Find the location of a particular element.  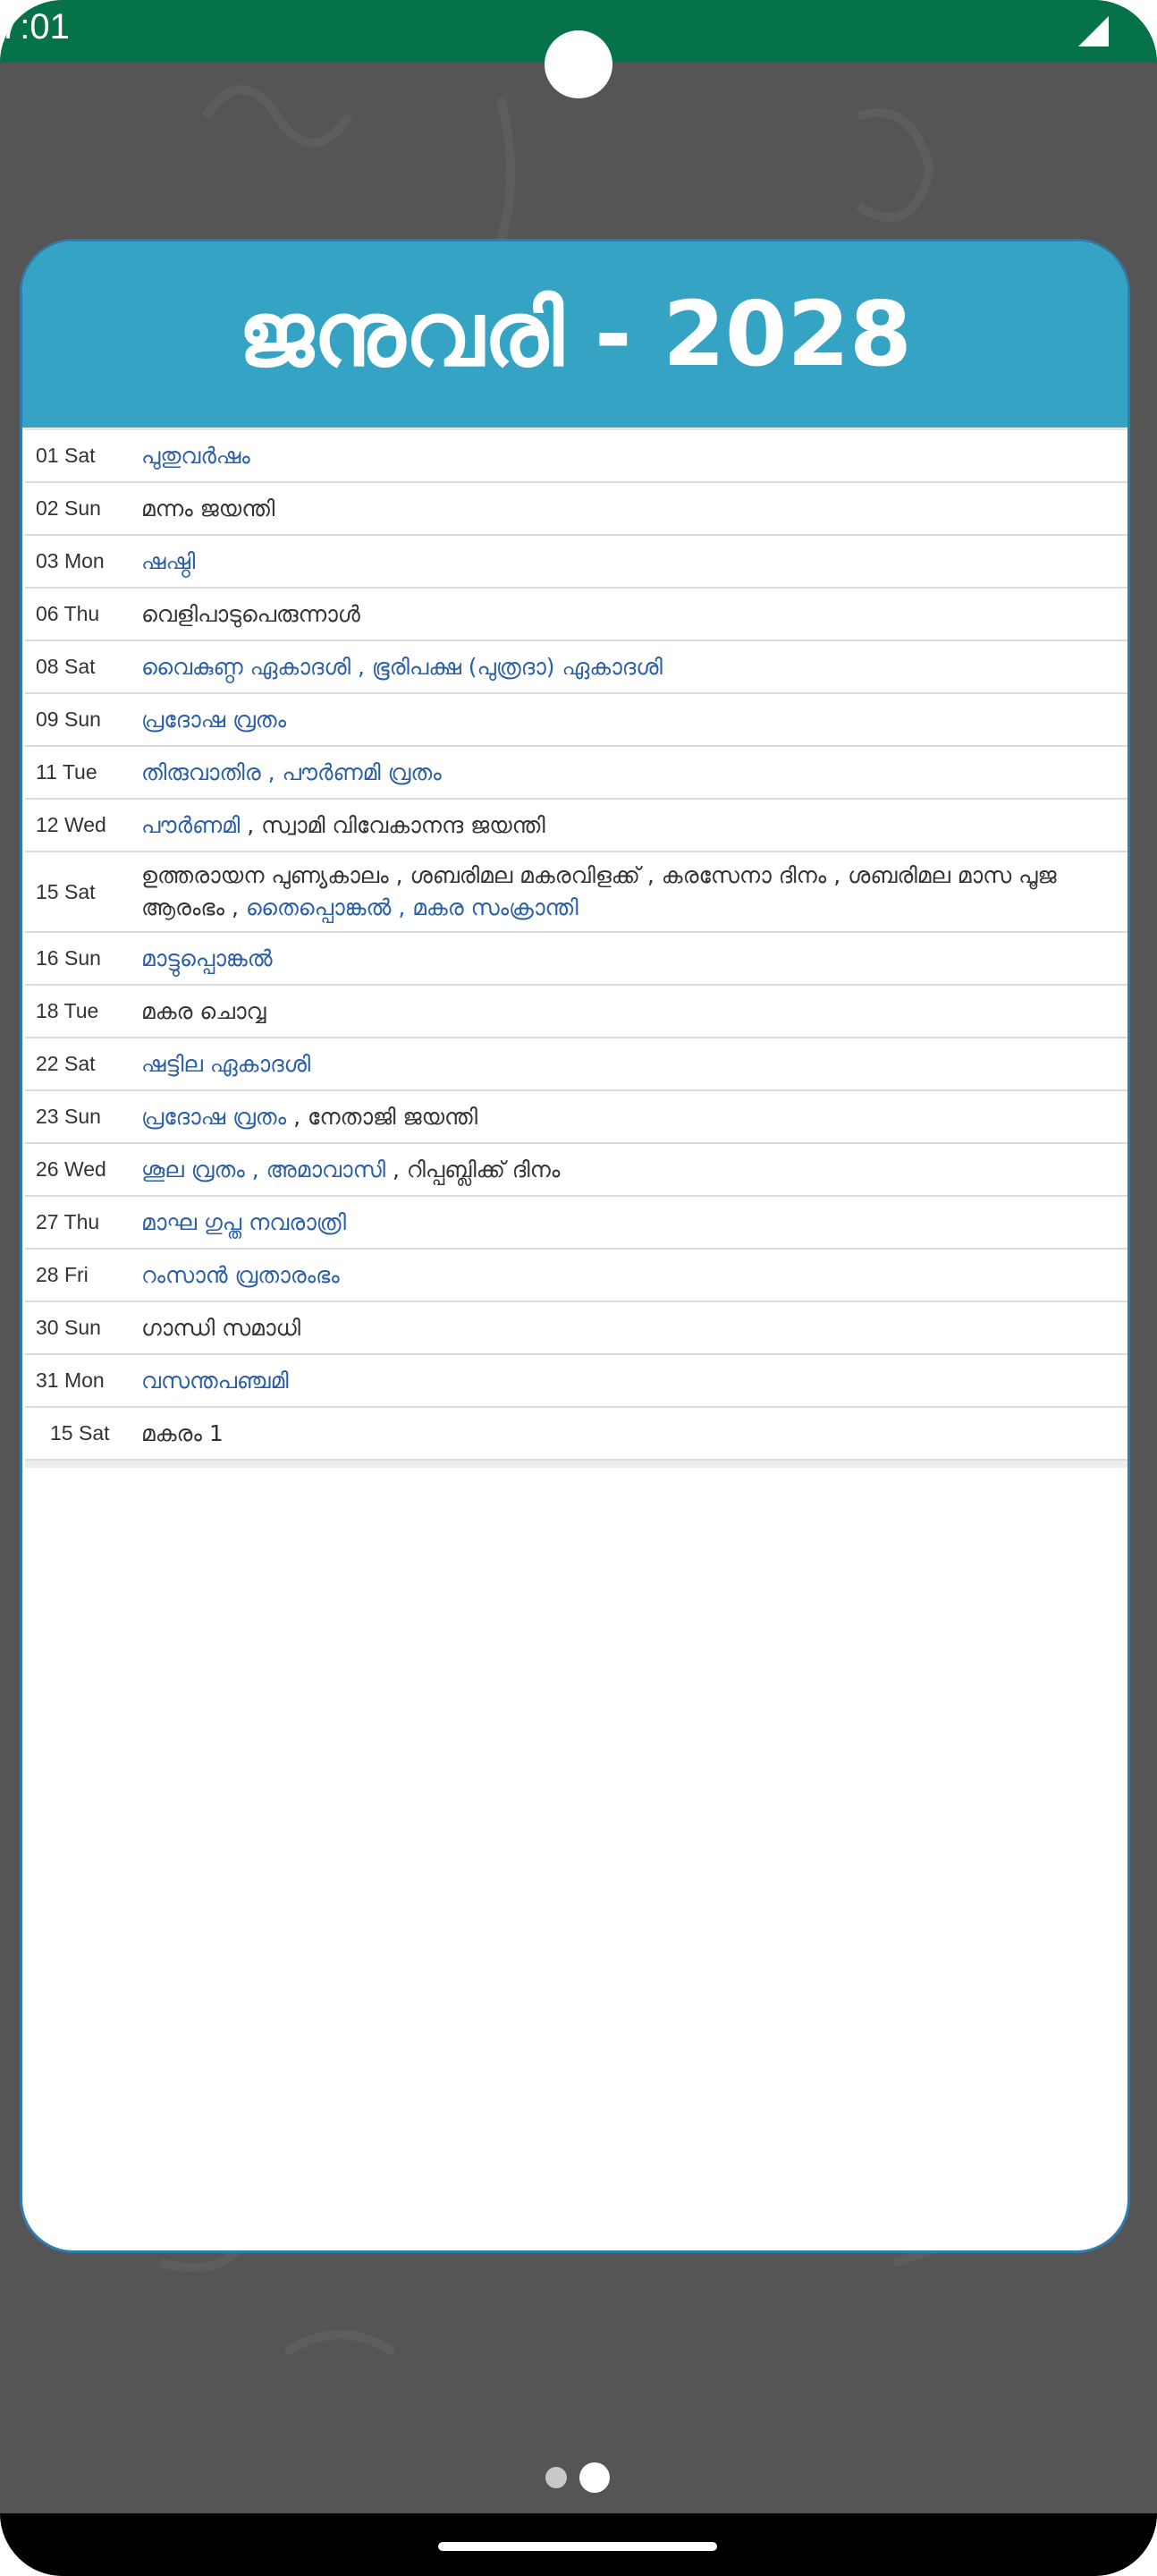

page-dot-2-active is located at coordinates (594, 2477).